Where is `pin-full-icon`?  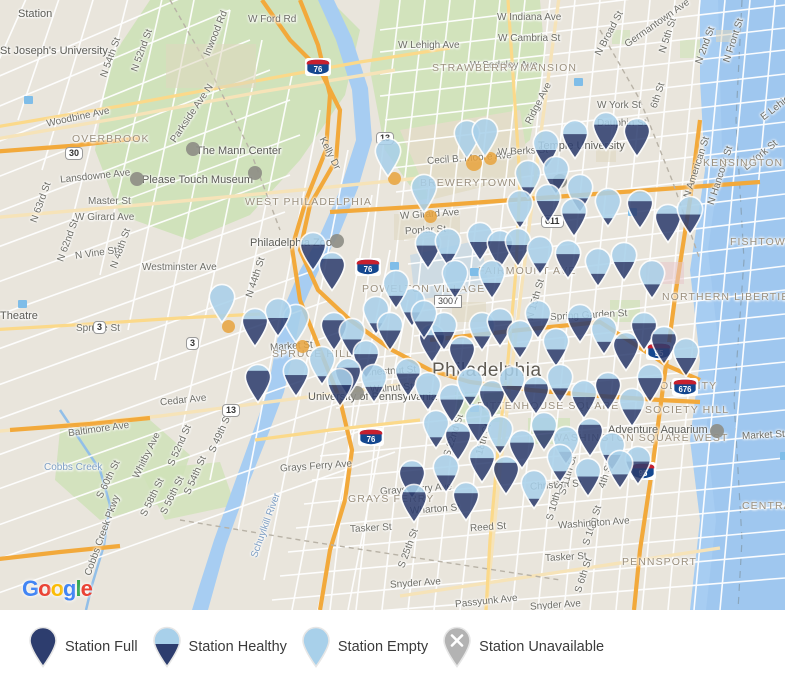
pin-full-icon is located at coordinates (43, 647).